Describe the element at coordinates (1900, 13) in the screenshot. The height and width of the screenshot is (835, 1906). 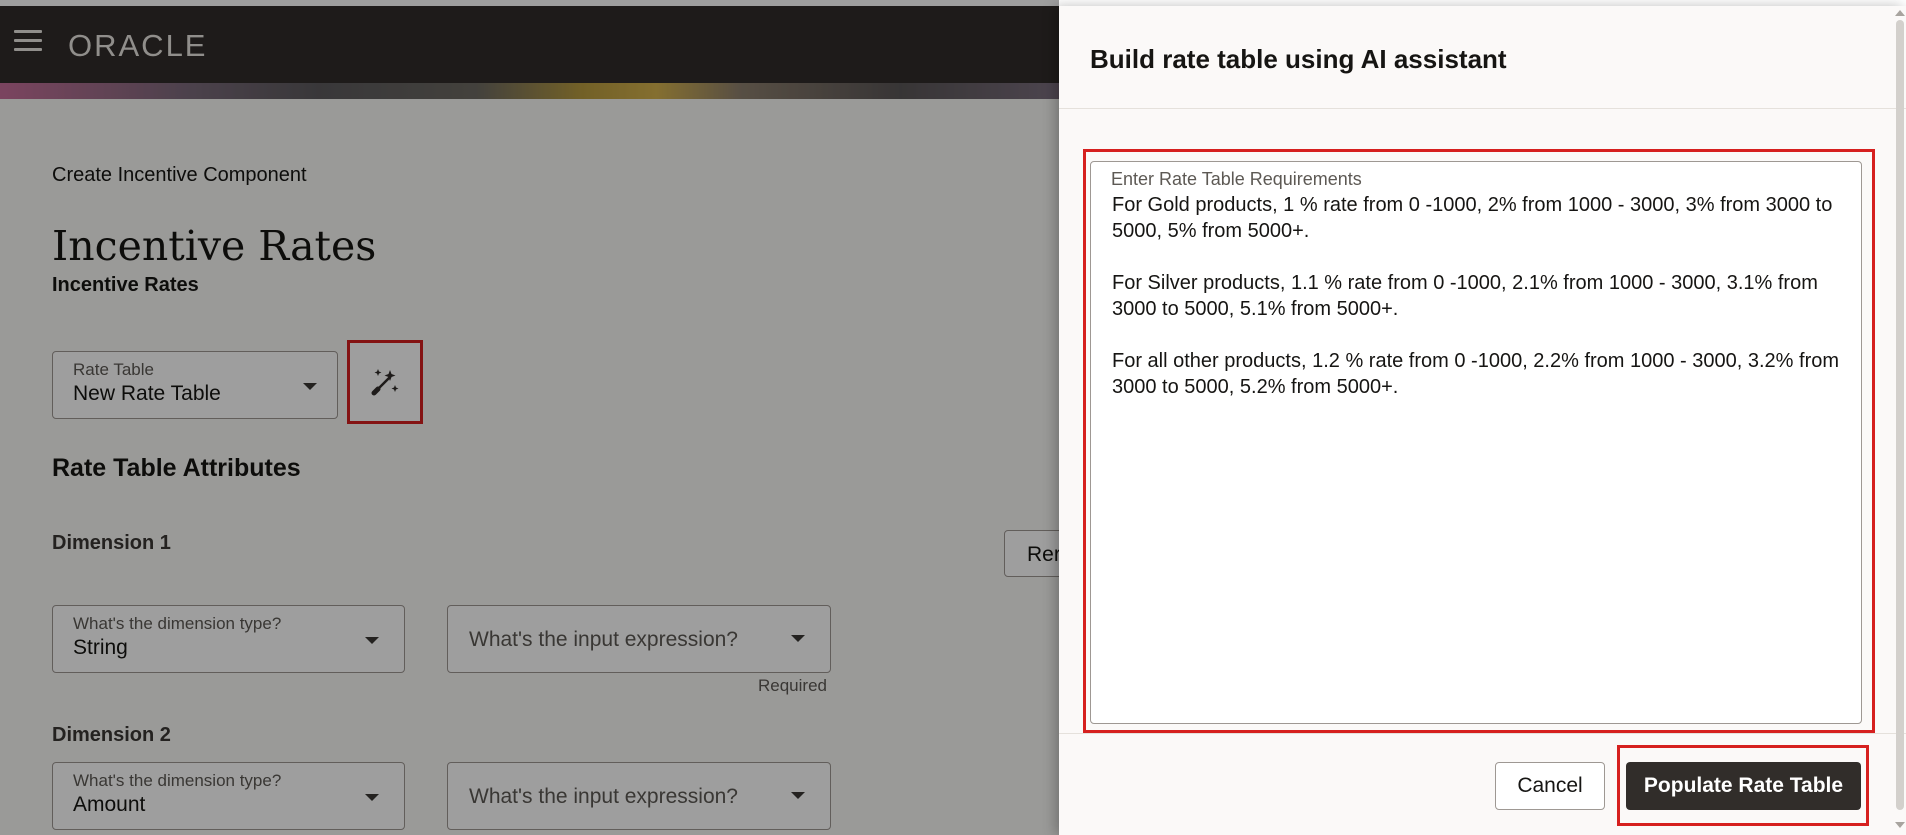
I see `scroll-up-icon` at that location.